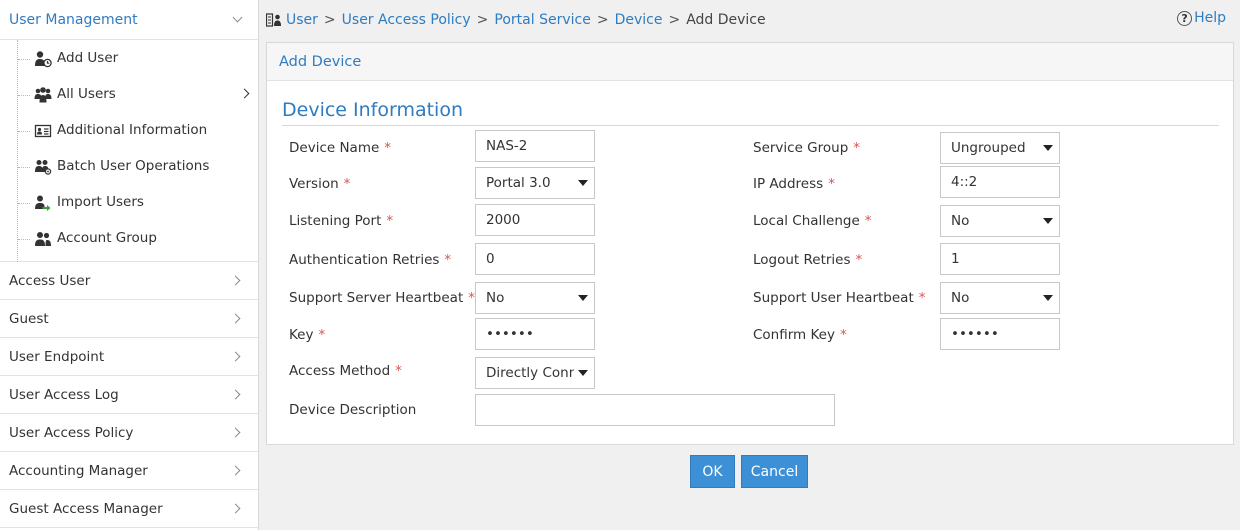  Describe the element at coordinates (107, 238) in the screenshot. I see `sidebar-item-label: Account Group` at that location.